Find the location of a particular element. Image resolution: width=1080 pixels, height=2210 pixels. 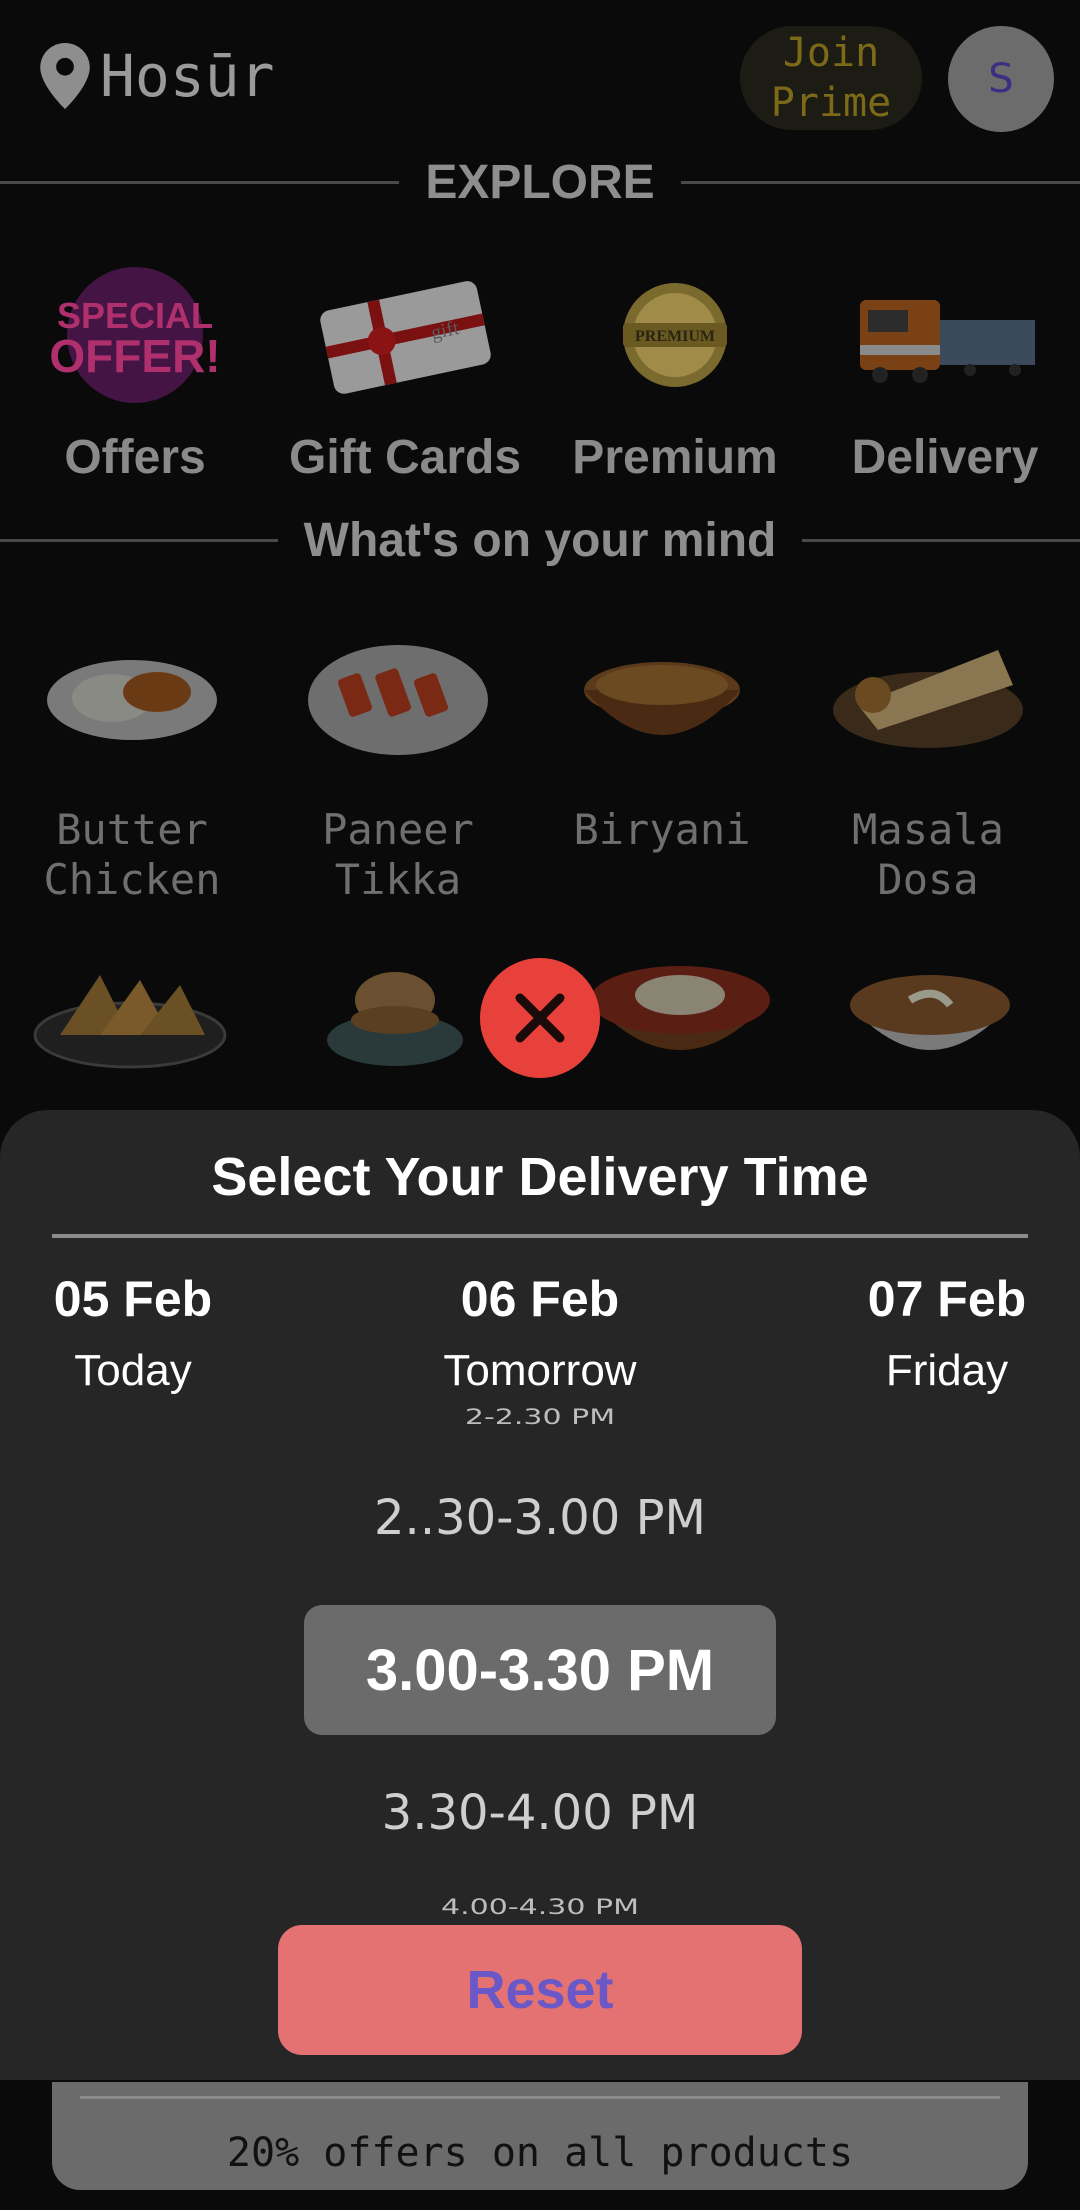

top-header: Hosūr Join Prime S is located at coordinates (540, 80).